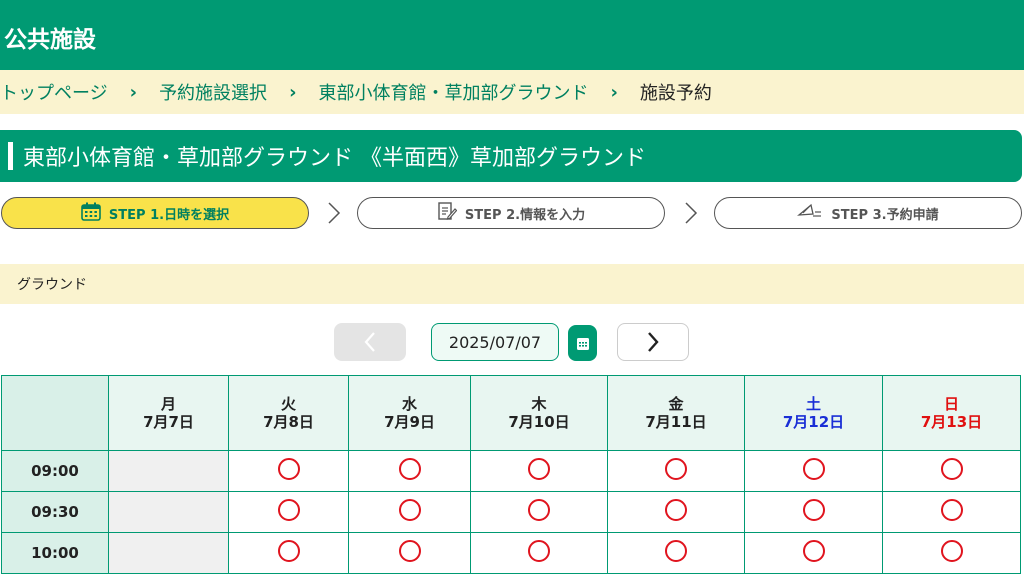 This screenshot has height=574, width=1024. Describe the element at coordinates (813, 404) in the screenshot. I see `day-of-week: 土` at that location.